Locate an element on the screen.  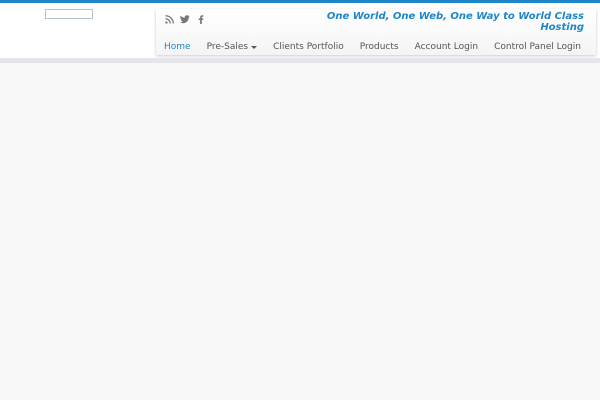
nav-item-control-panel-login: Control Panel Login is located at coordinates (537, 47).